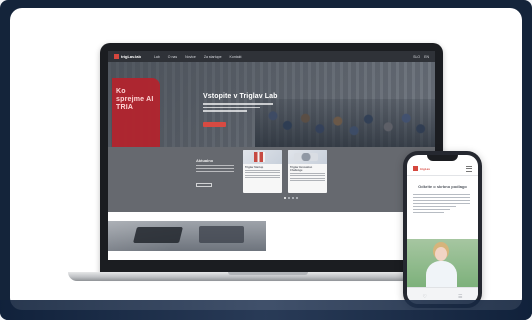 This screenshot has height=320, width=532. What do you see at coordinates (441, 274) in the screenshot?
I see `portrait-body` at bounding box center [441, 274].